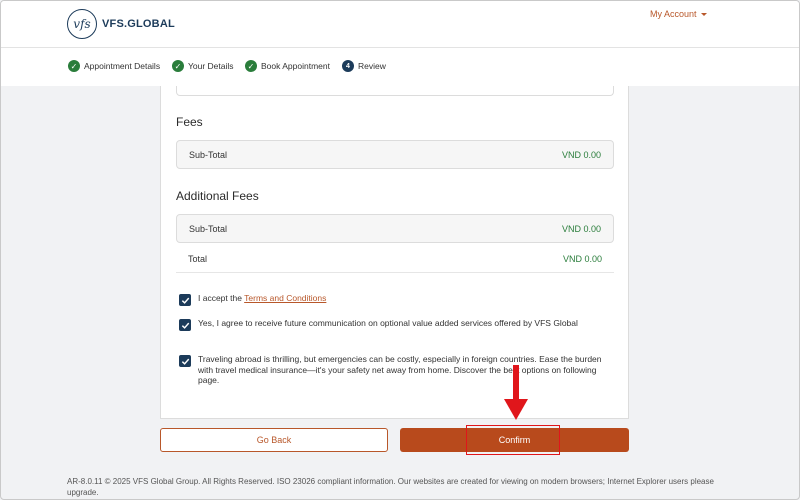 The image size is (800, 500). I want to click on terms-checkbox, so click(185, 300).